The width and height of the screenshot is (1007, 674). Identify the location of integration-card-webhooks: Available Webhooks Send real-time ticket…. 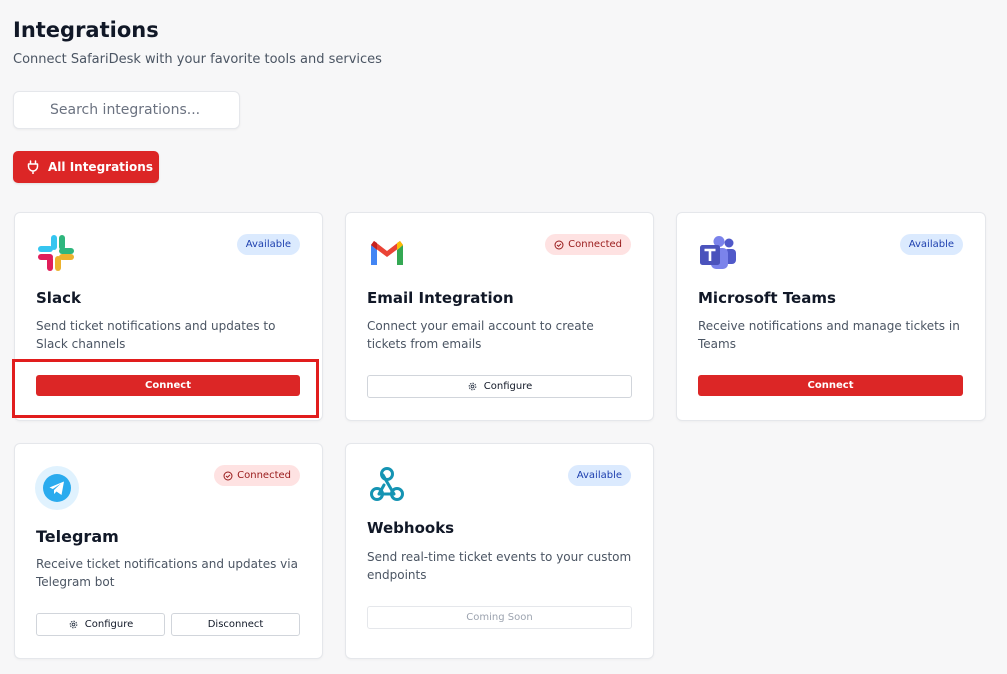
(499, 551).